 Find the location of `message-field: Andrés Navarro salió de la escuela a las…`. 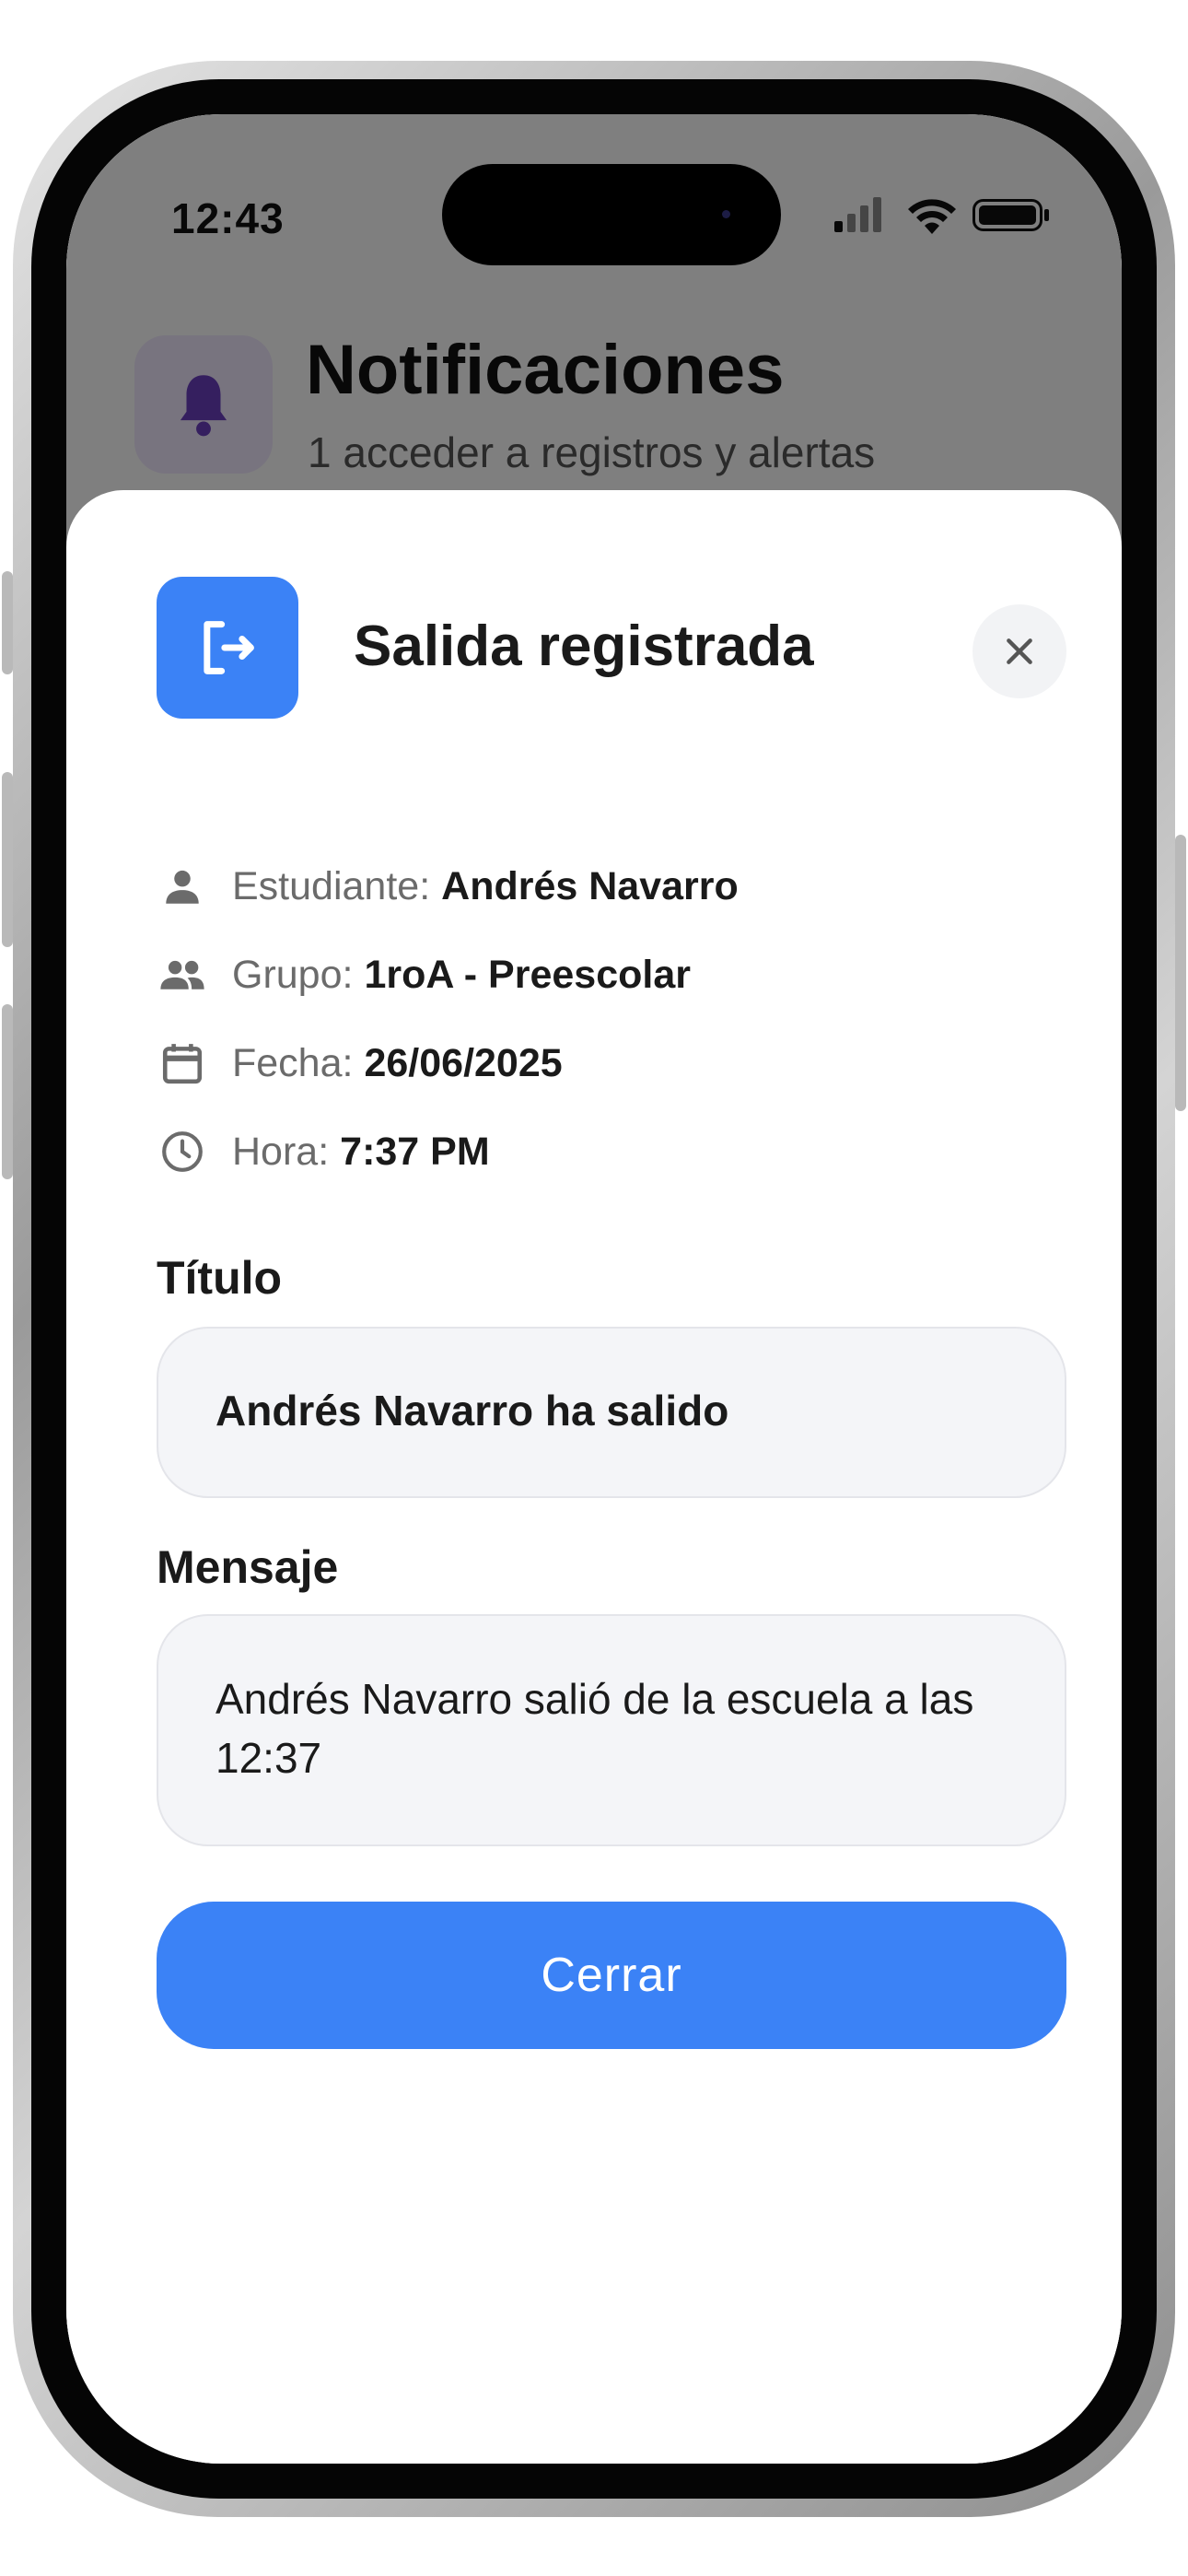

message-field: Andrés Navarro salió de la escuela a las… is located at coordinates (611, 1730).